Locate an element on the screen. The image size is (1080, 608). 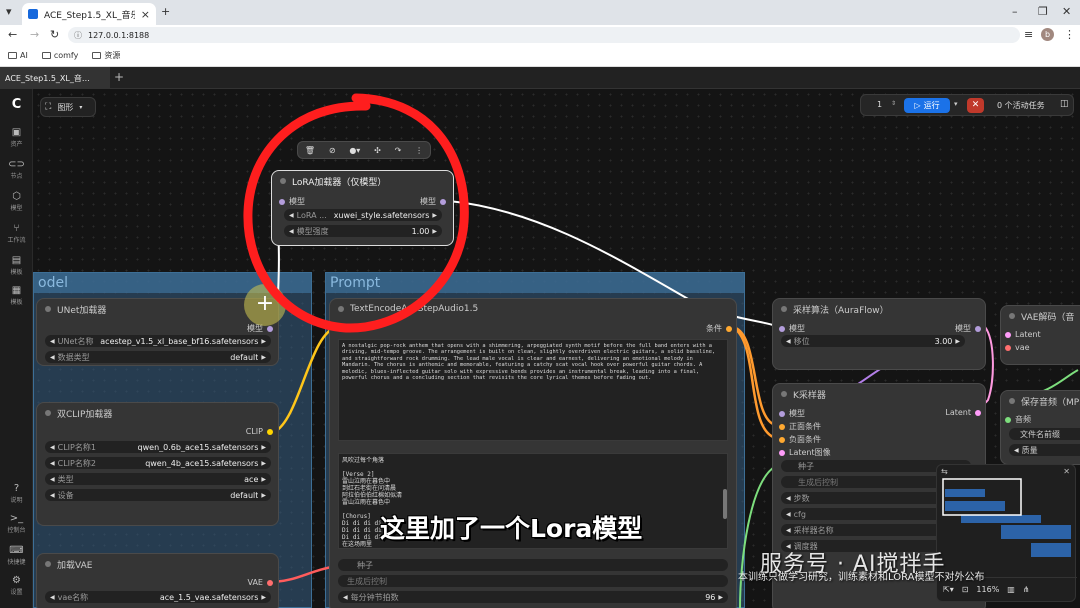
stepper-icon: ⇕ is located at coordinates (893, 103).